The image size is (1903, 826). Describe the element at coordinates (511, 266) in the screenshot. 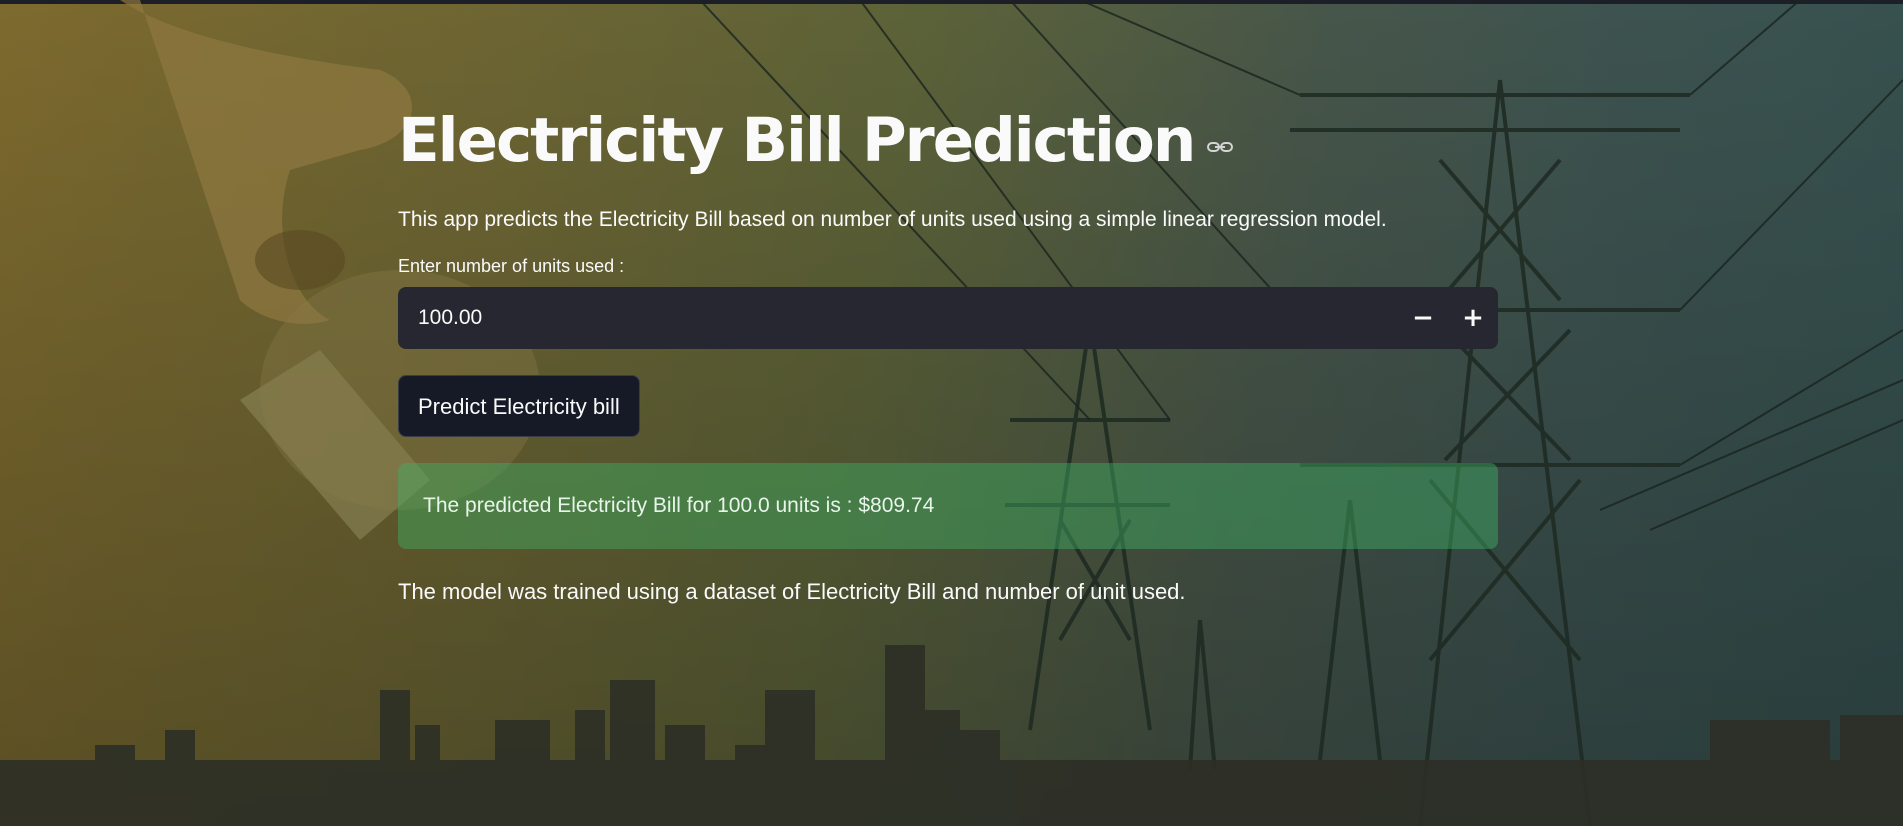

I see `units-input-label: Enter number of units used :` at that location.